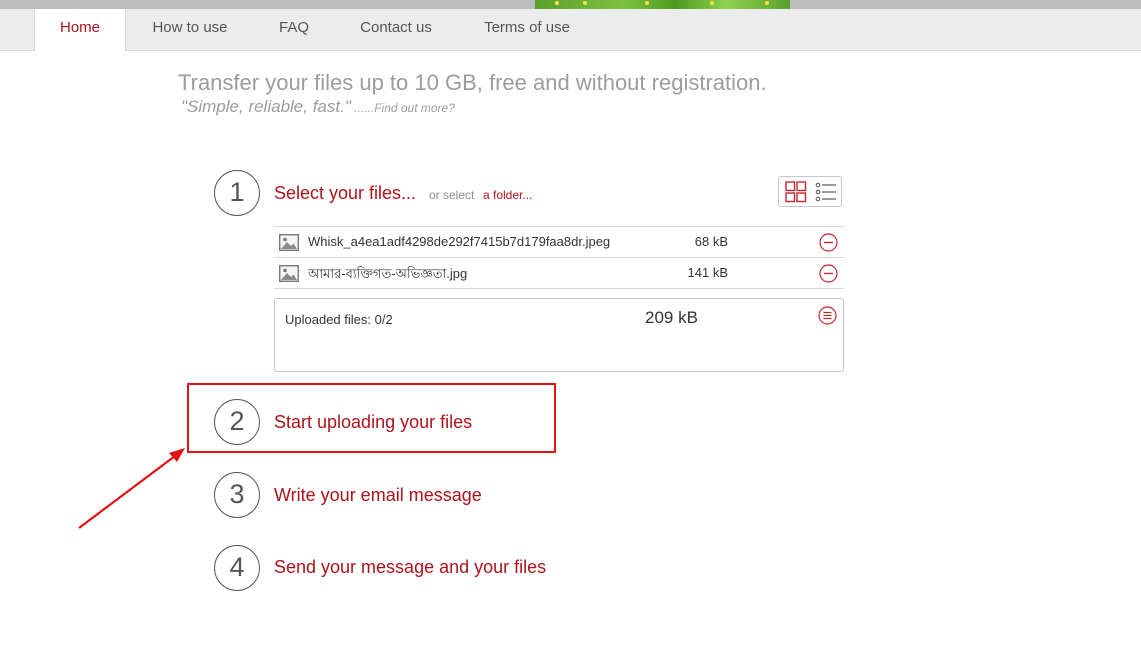 The image size is (1141, 648). What do you see at coordinates (371, 418) in the screenshot?
I see `highlight-box` at bounding box center [371, 418].